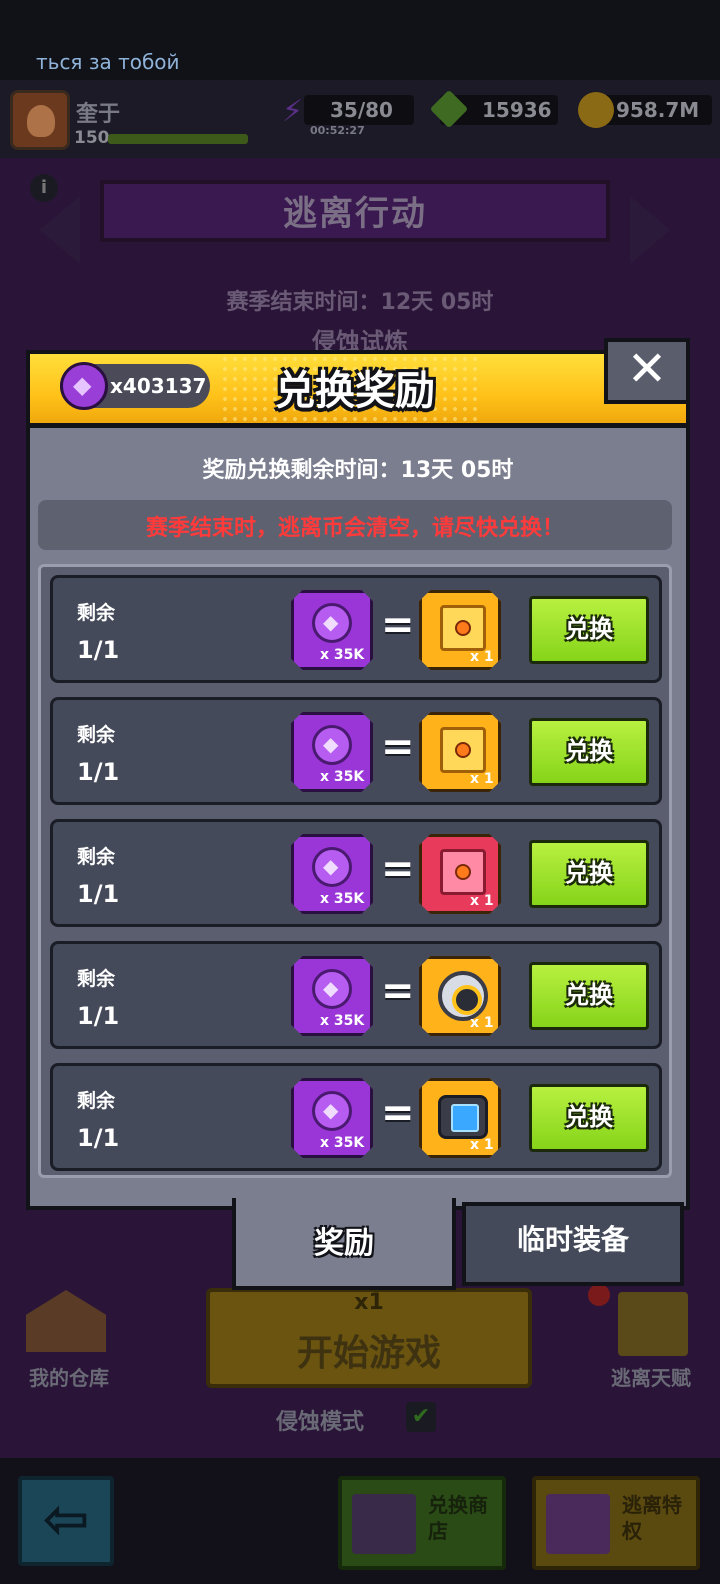  Describe the element at coordinates (40, 120) in the screenshot. I see `avatar` at that location.